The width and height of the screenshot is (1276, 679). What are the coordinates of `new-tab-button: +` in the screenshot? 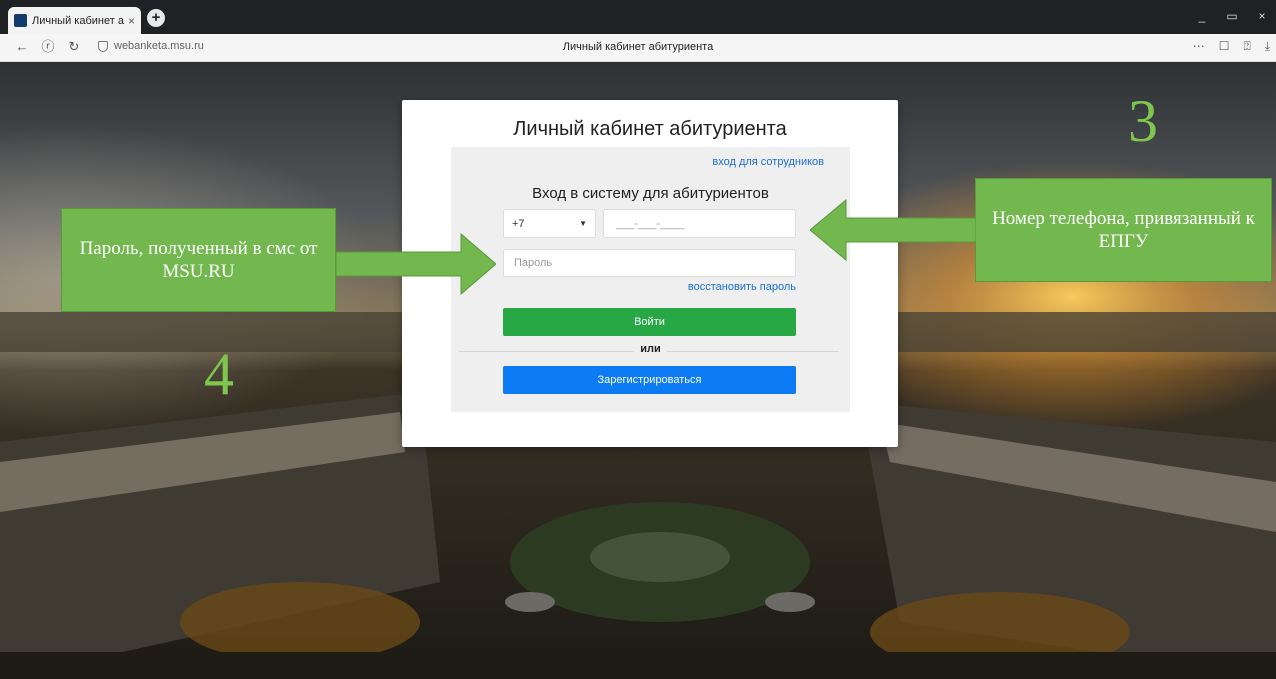 It's located at (156, 18).